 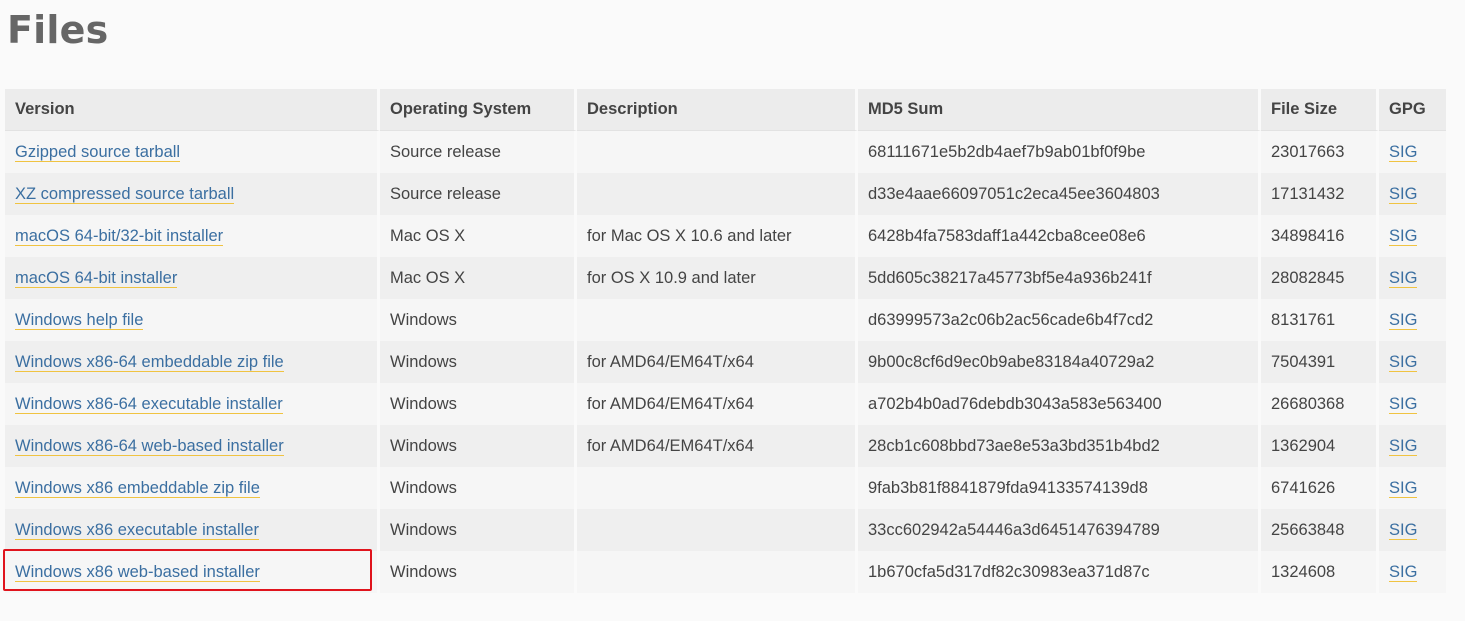 I want to click on version-cell: Windows x86-64 web-based installer, so click(x=192, y=446).